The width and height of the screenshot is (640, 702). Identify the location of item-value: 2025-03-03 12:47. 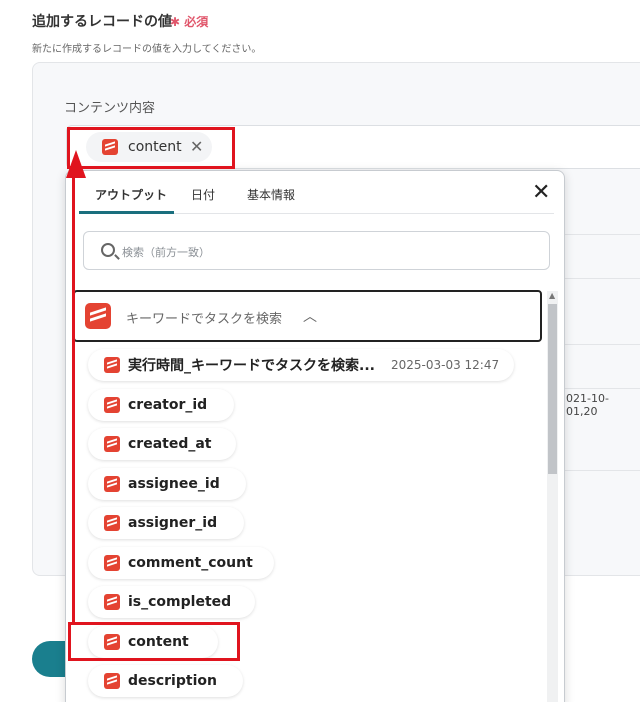
(445, 365).